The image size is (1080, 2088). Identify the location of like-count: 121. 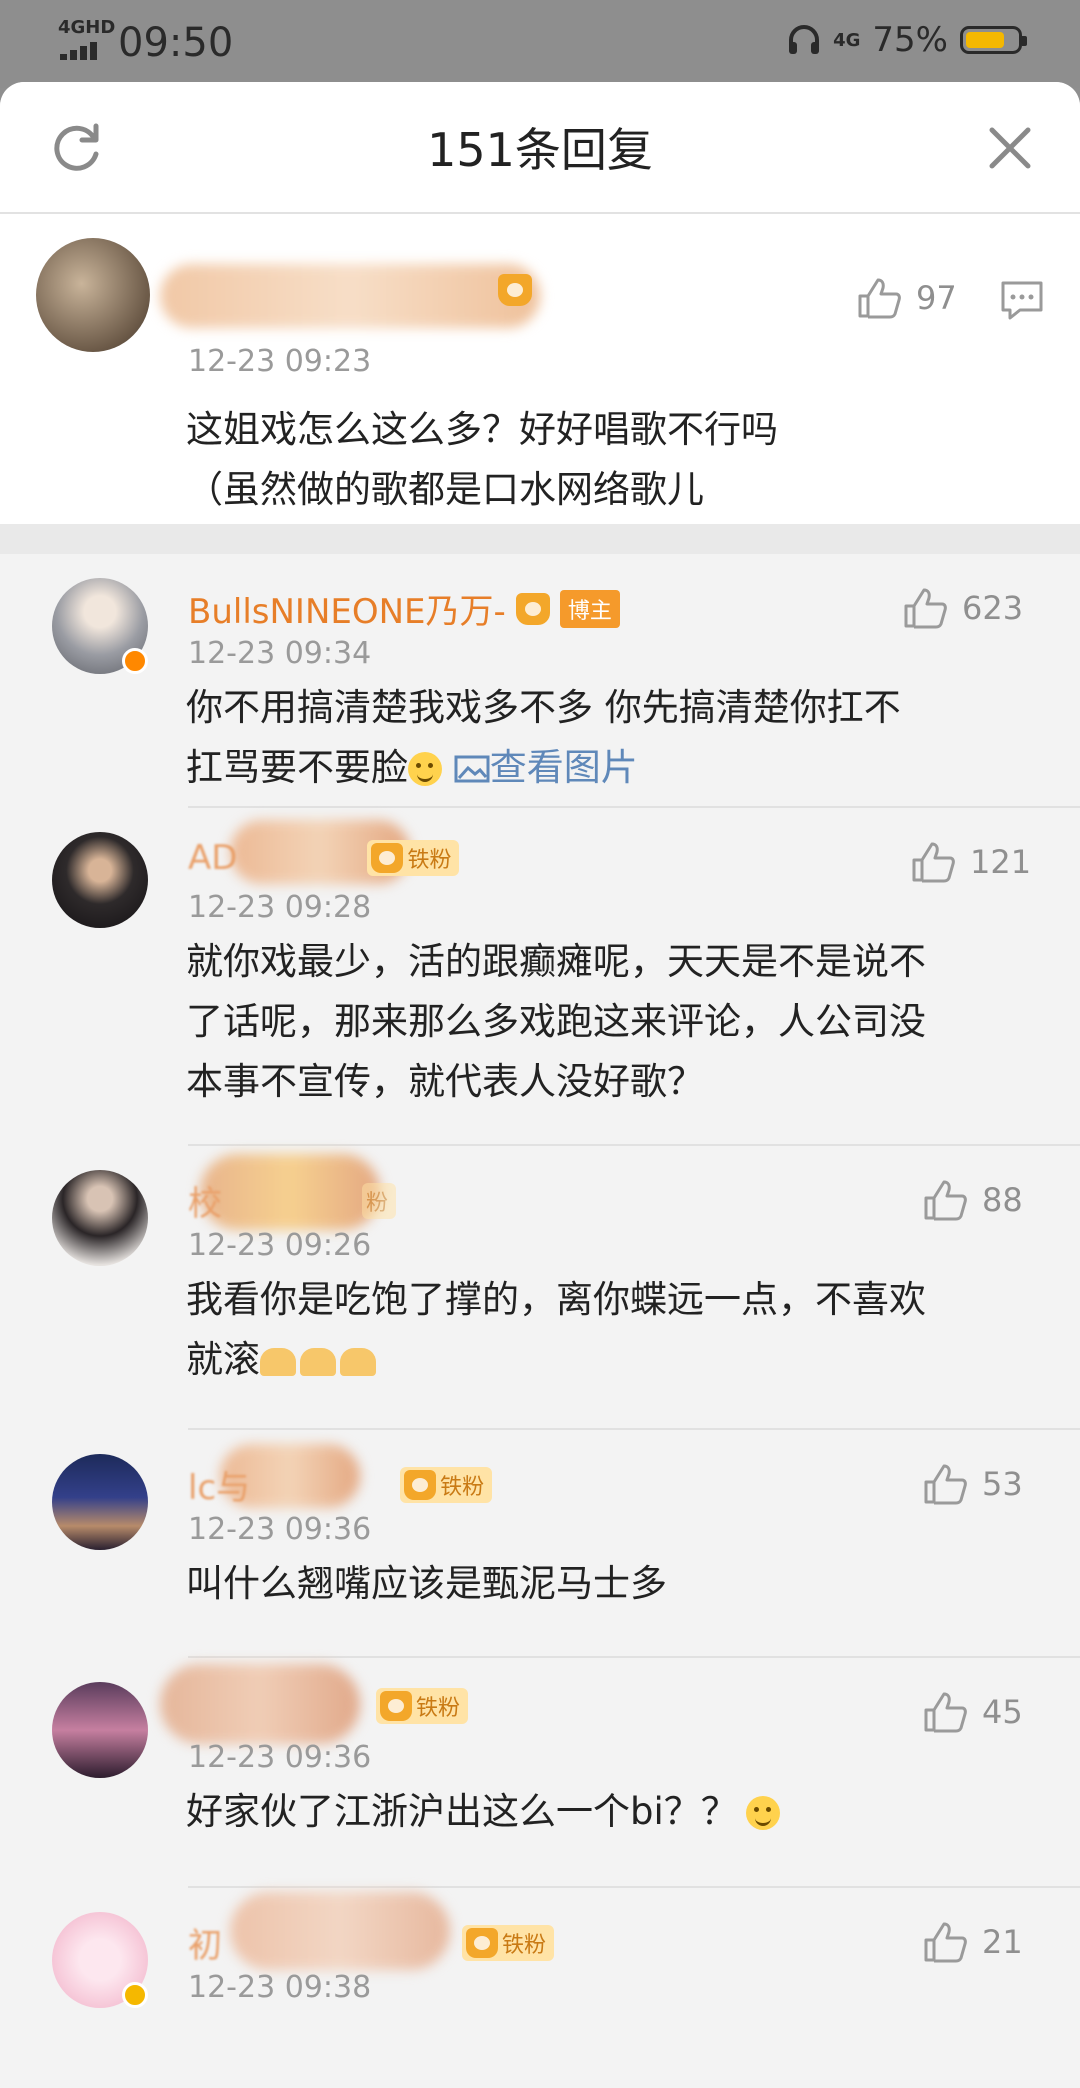
(1001, 862).